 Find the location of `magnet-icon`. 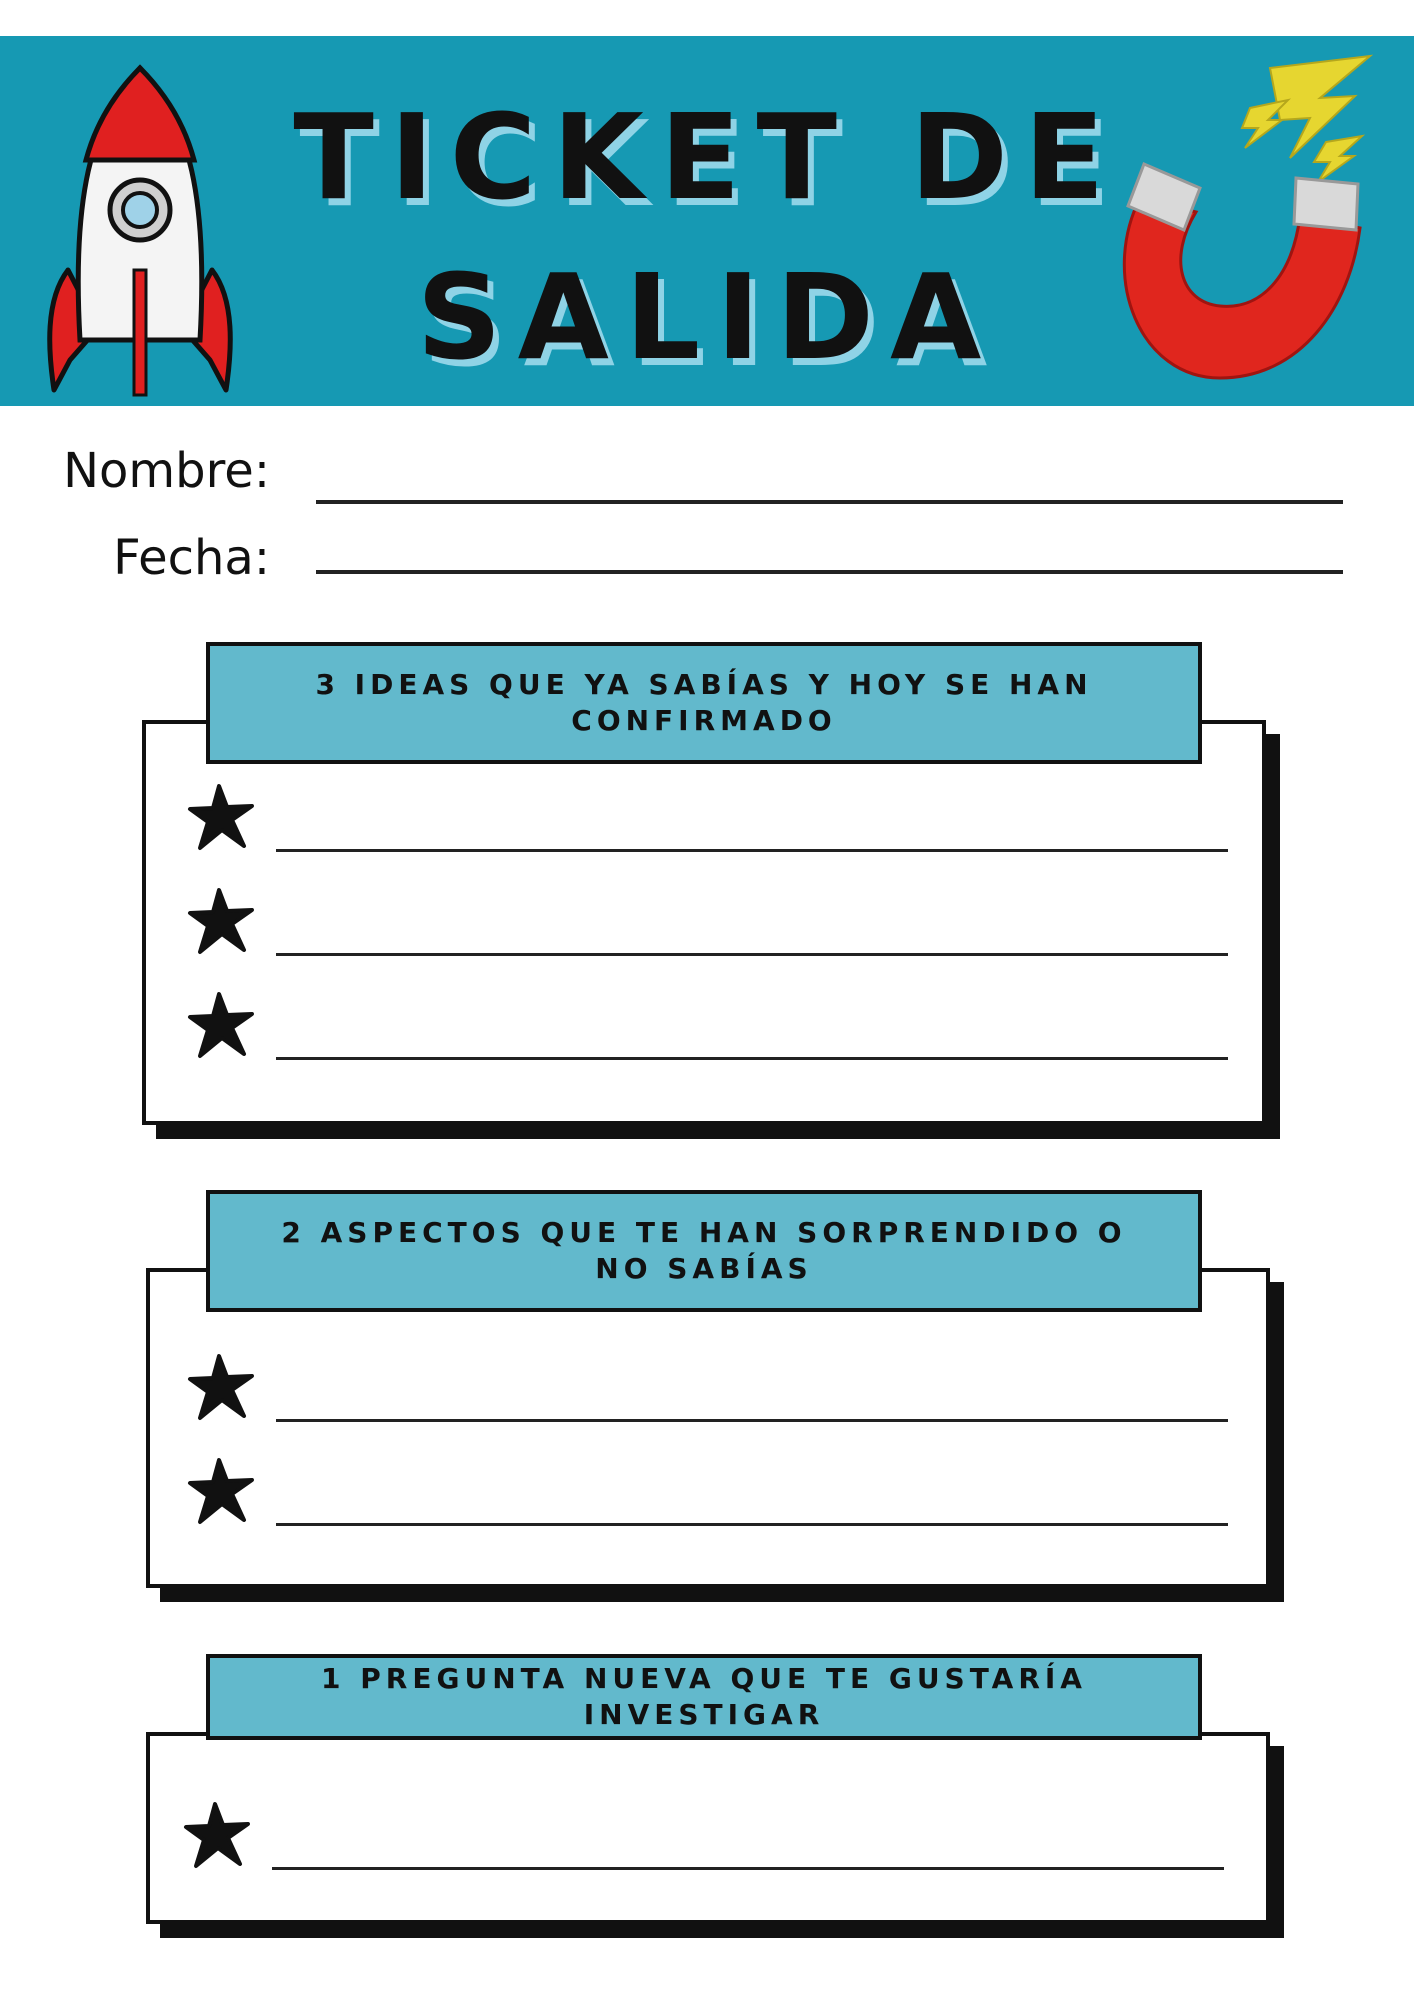

magnet-icon is located at coordinates (1248, 217).